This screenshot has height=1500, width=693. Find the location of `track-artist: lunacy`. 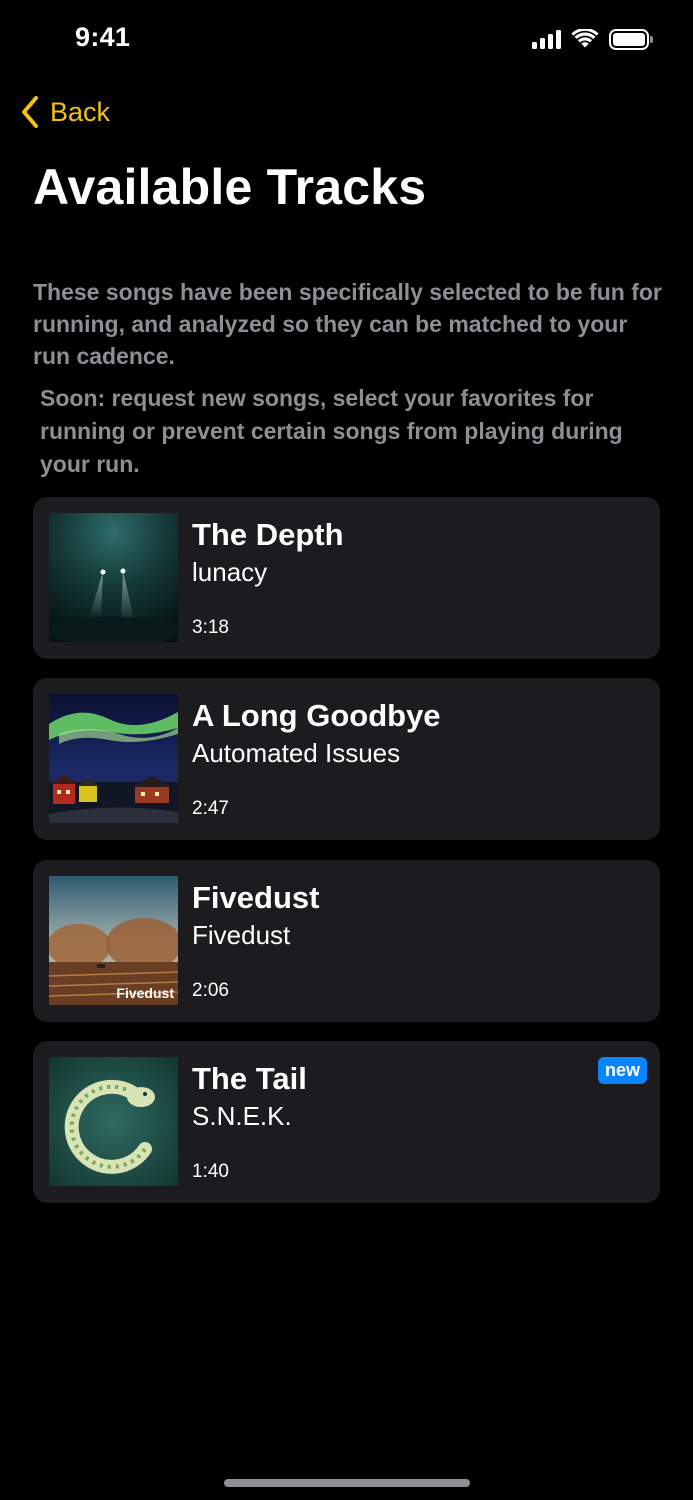

track-artist: lunacy is located at coordinates (230, 572).